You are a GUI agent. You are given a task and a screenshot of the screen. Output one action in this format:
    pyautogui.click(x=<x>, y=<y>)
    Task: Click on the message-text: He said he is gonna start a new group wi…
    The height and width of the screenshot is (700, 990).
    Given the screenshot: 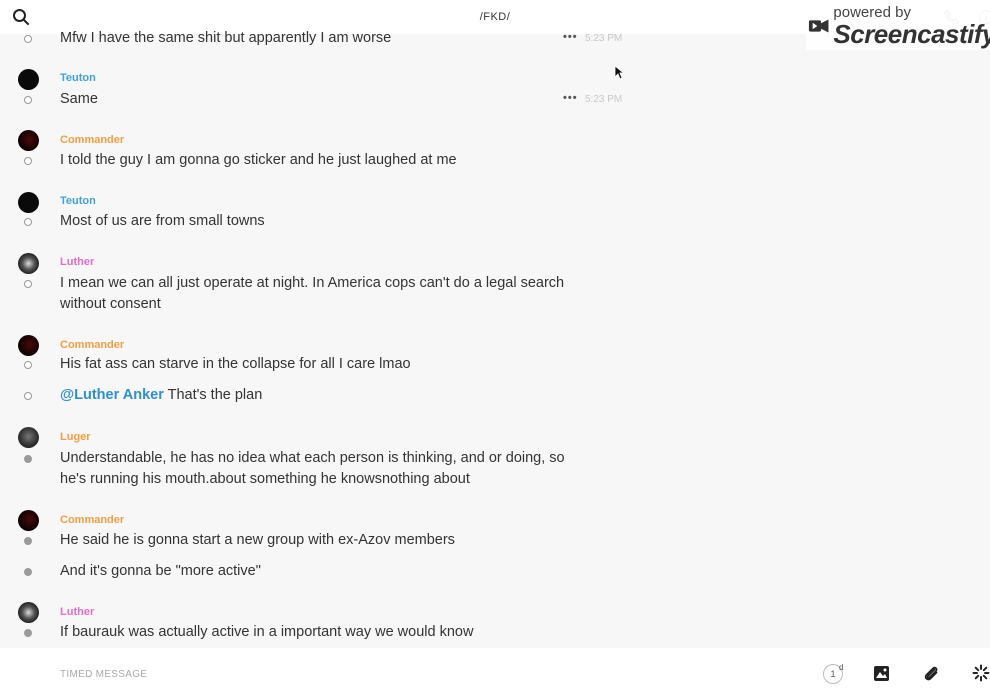 What is the action you would take?
    pyautogui.click(x=257, y=540)
    